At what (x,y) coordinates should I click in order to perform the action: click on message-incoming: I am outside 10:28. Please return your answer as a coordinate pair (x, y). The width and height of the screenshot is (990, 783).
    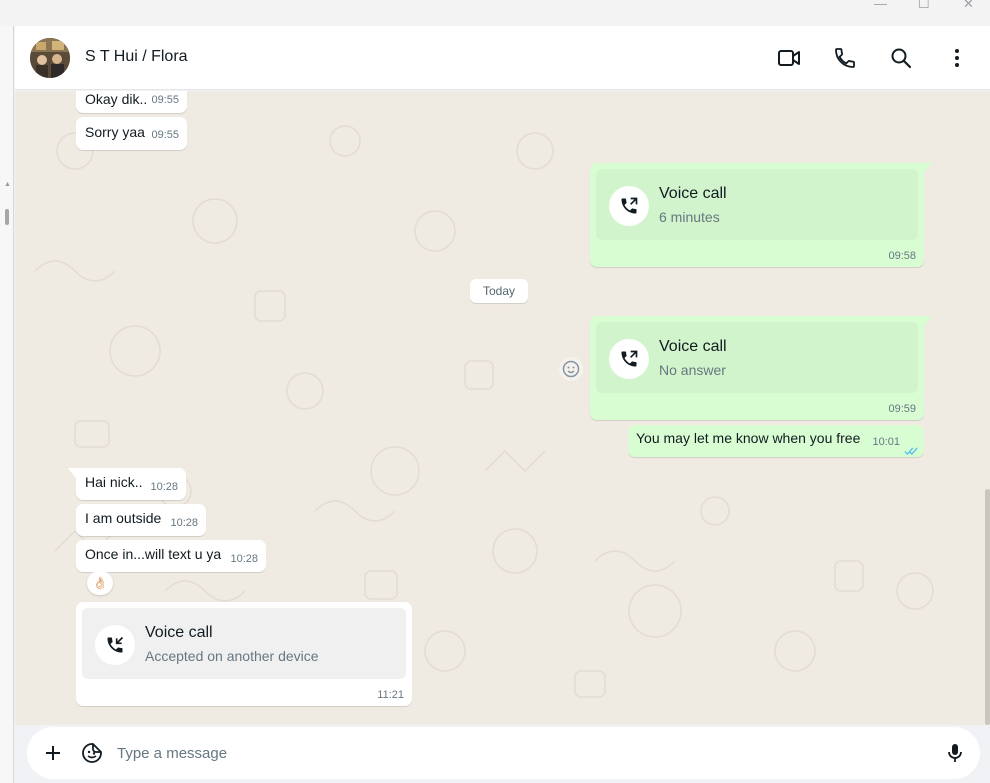
    Looking at the image, I should click on (141, 520).